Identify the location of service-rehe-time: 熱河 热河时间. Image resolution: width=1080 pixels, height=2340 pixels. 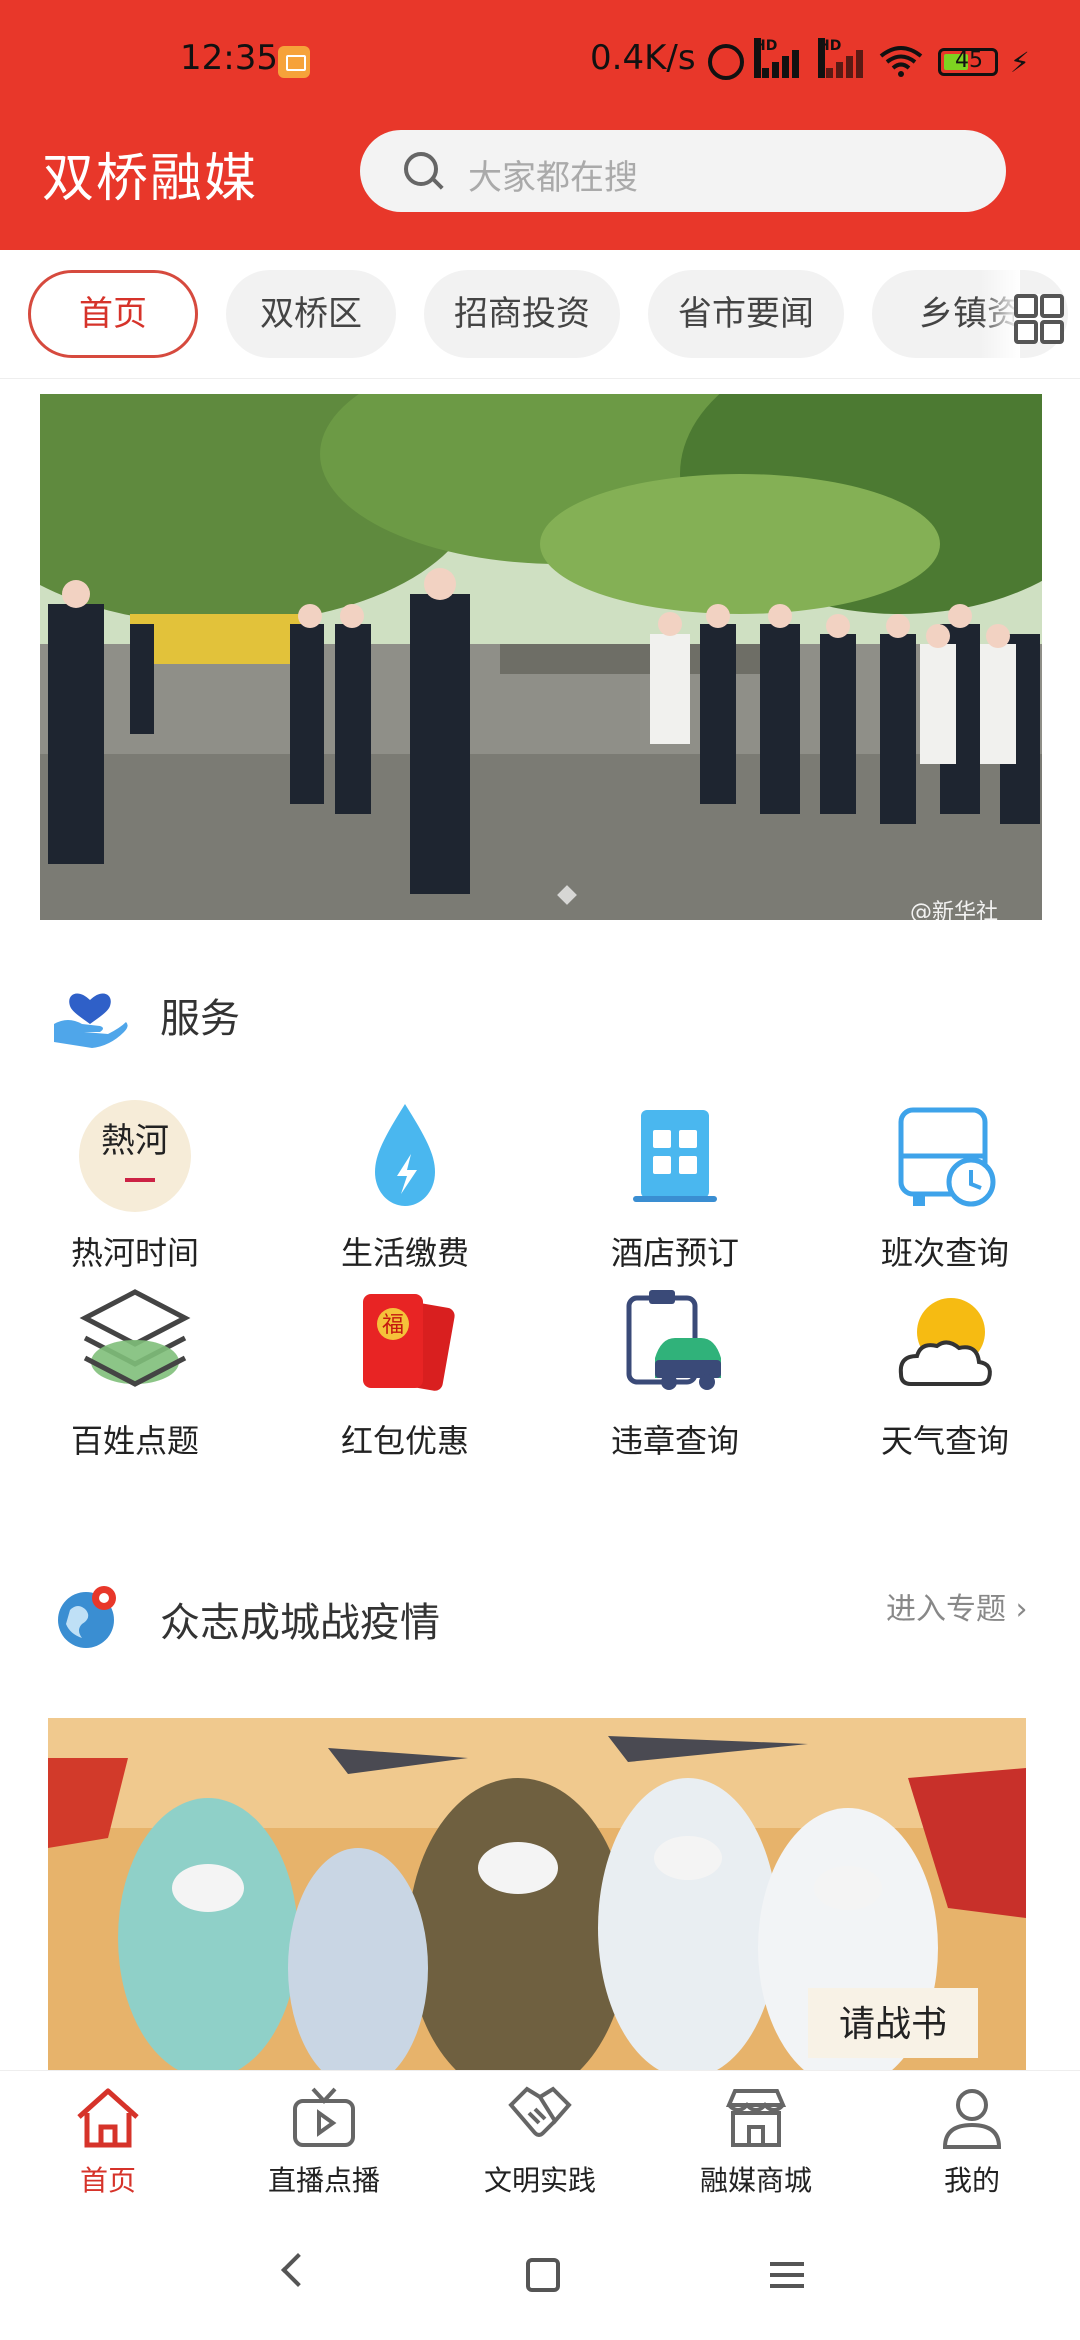
(135, 1185).